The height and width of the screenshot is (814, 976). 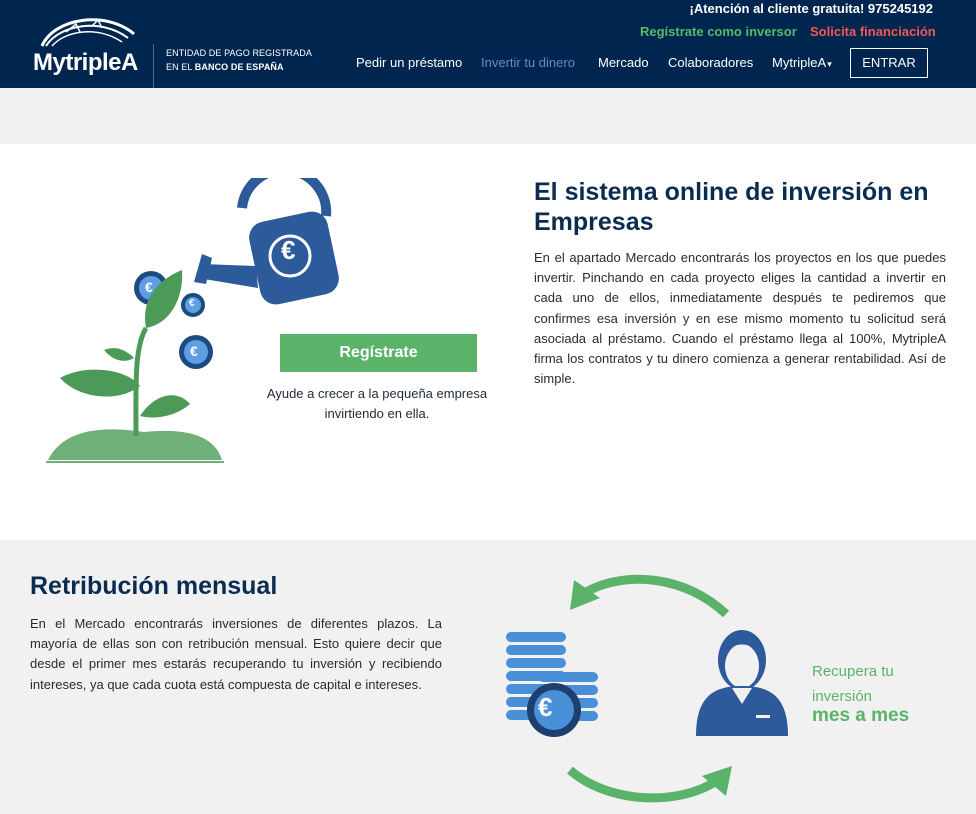 I want to click on nav-invertir-dinero: Invertir tu dinero, so click(x=528, y=62).